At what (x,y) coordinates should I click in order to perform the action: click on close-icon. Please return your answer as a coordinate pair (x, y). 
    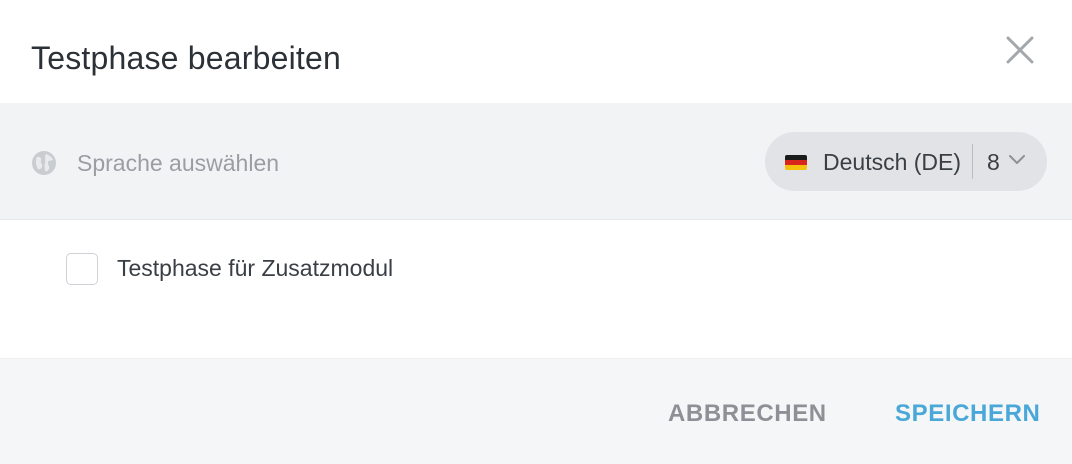
    Looking at the image, I should click on (1020, 50).